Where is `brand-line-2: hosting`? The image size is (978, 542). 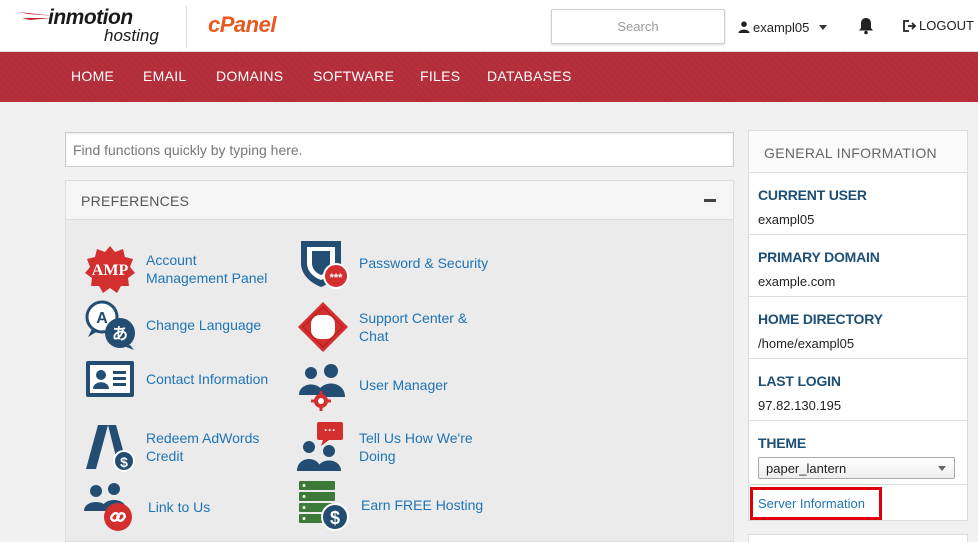 brand-line-2: hosting is located at coordinates (131, 35).